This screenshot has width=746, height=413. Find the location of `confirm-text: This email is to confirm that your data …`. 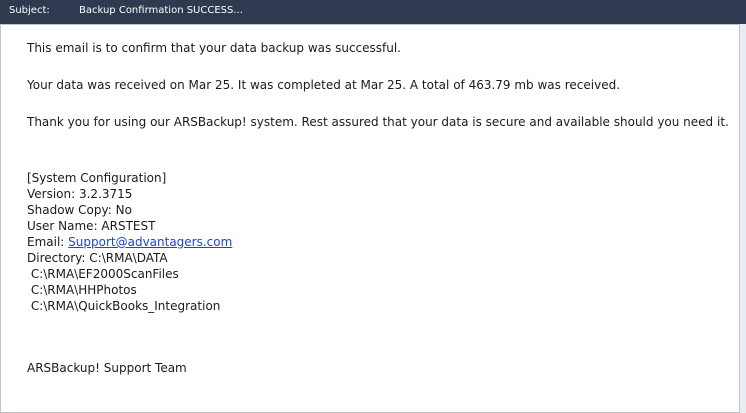

confirm-text: This email is to confirm that your data … is located at coordinates (214, 48).